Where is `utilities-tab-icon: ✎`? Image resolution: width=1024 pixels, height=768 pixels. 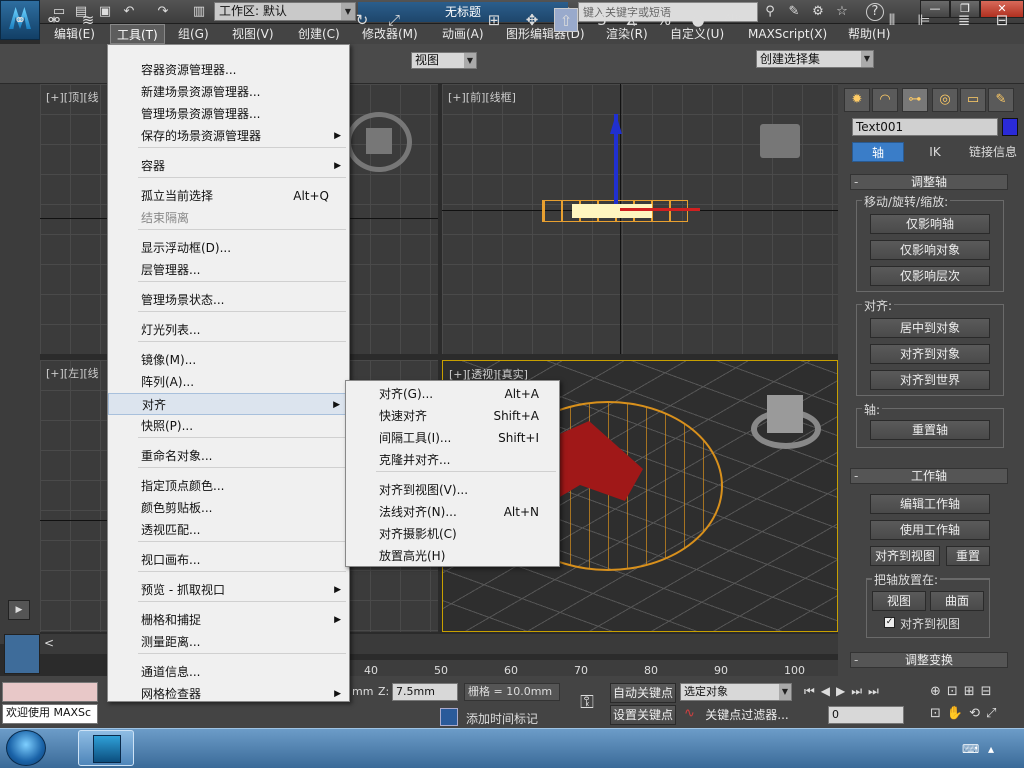 utilities-tab-icon: ✎ is located at coordinates (1001, 100).